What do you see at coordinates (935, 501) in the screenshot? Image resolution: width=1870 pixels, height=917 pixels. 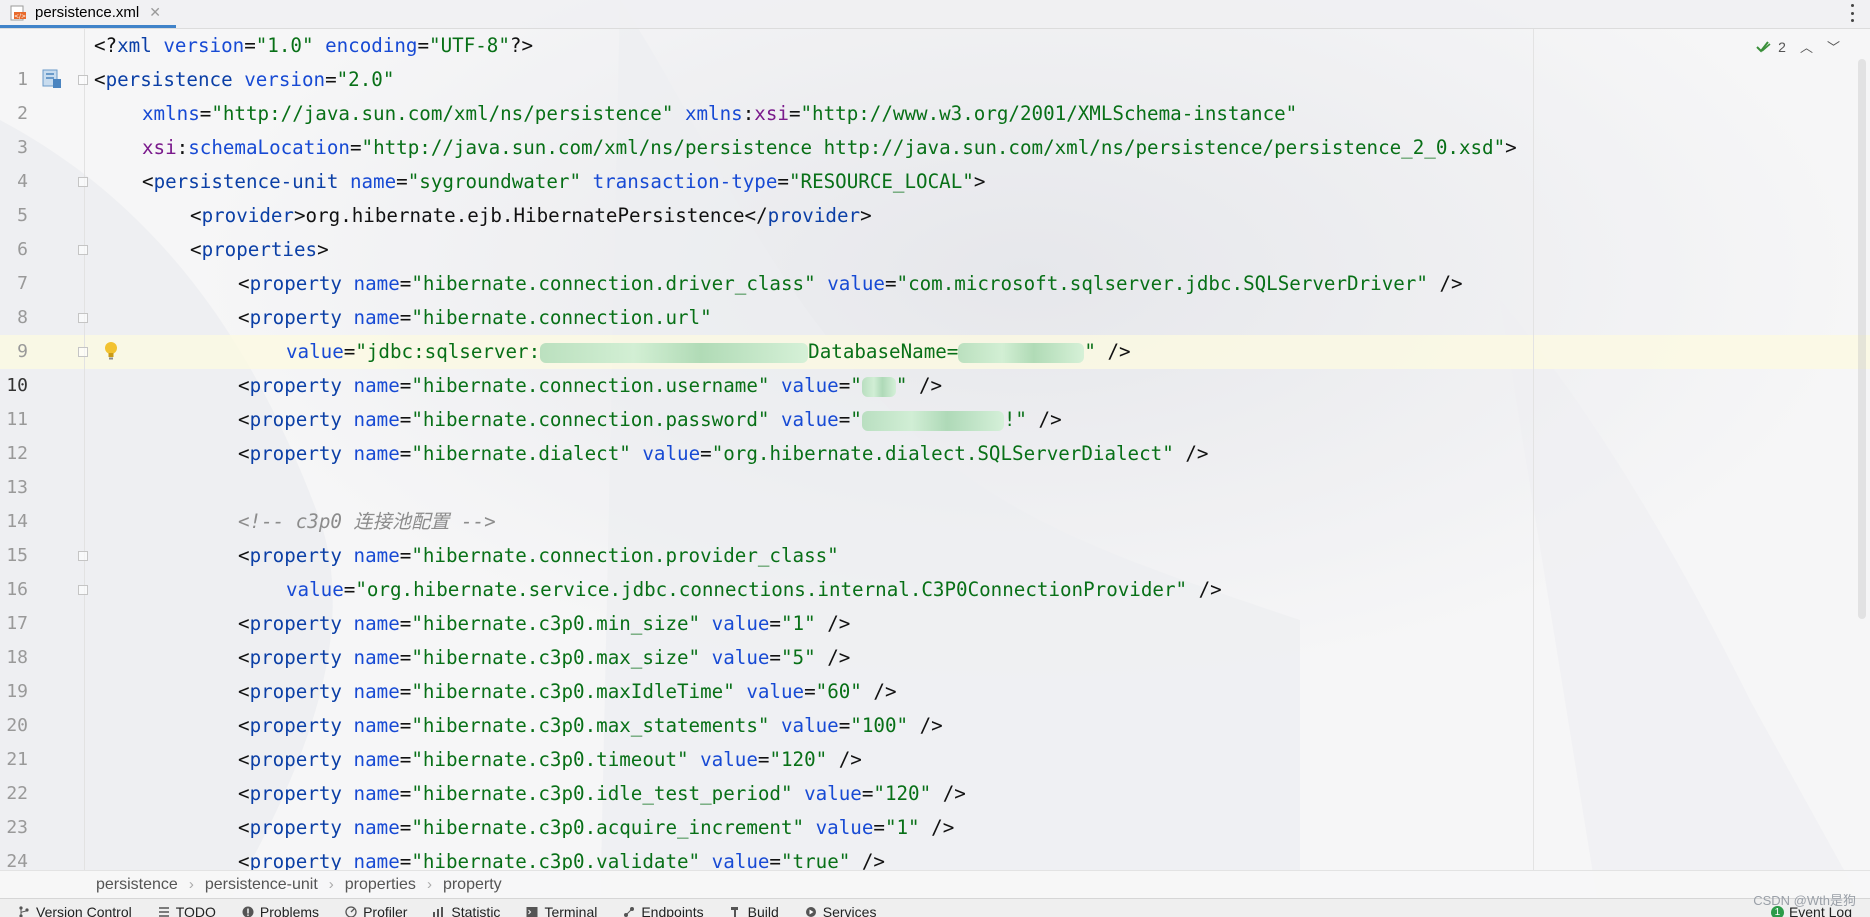 I see `code-line: 14` at bounding box center [935, 501].